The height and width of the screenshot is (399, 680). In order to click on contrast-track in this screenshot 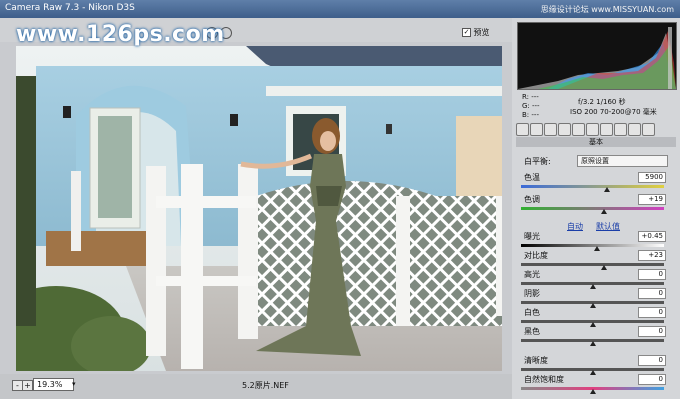, I will do `click(592, 264)`.